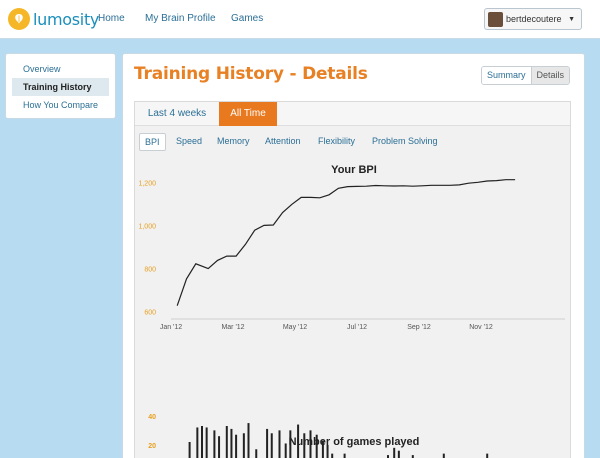  What do you see at coordinates (283, 142) in the screenshot?
I see `tab-attention: Attention` at bounding box center [283, 142].